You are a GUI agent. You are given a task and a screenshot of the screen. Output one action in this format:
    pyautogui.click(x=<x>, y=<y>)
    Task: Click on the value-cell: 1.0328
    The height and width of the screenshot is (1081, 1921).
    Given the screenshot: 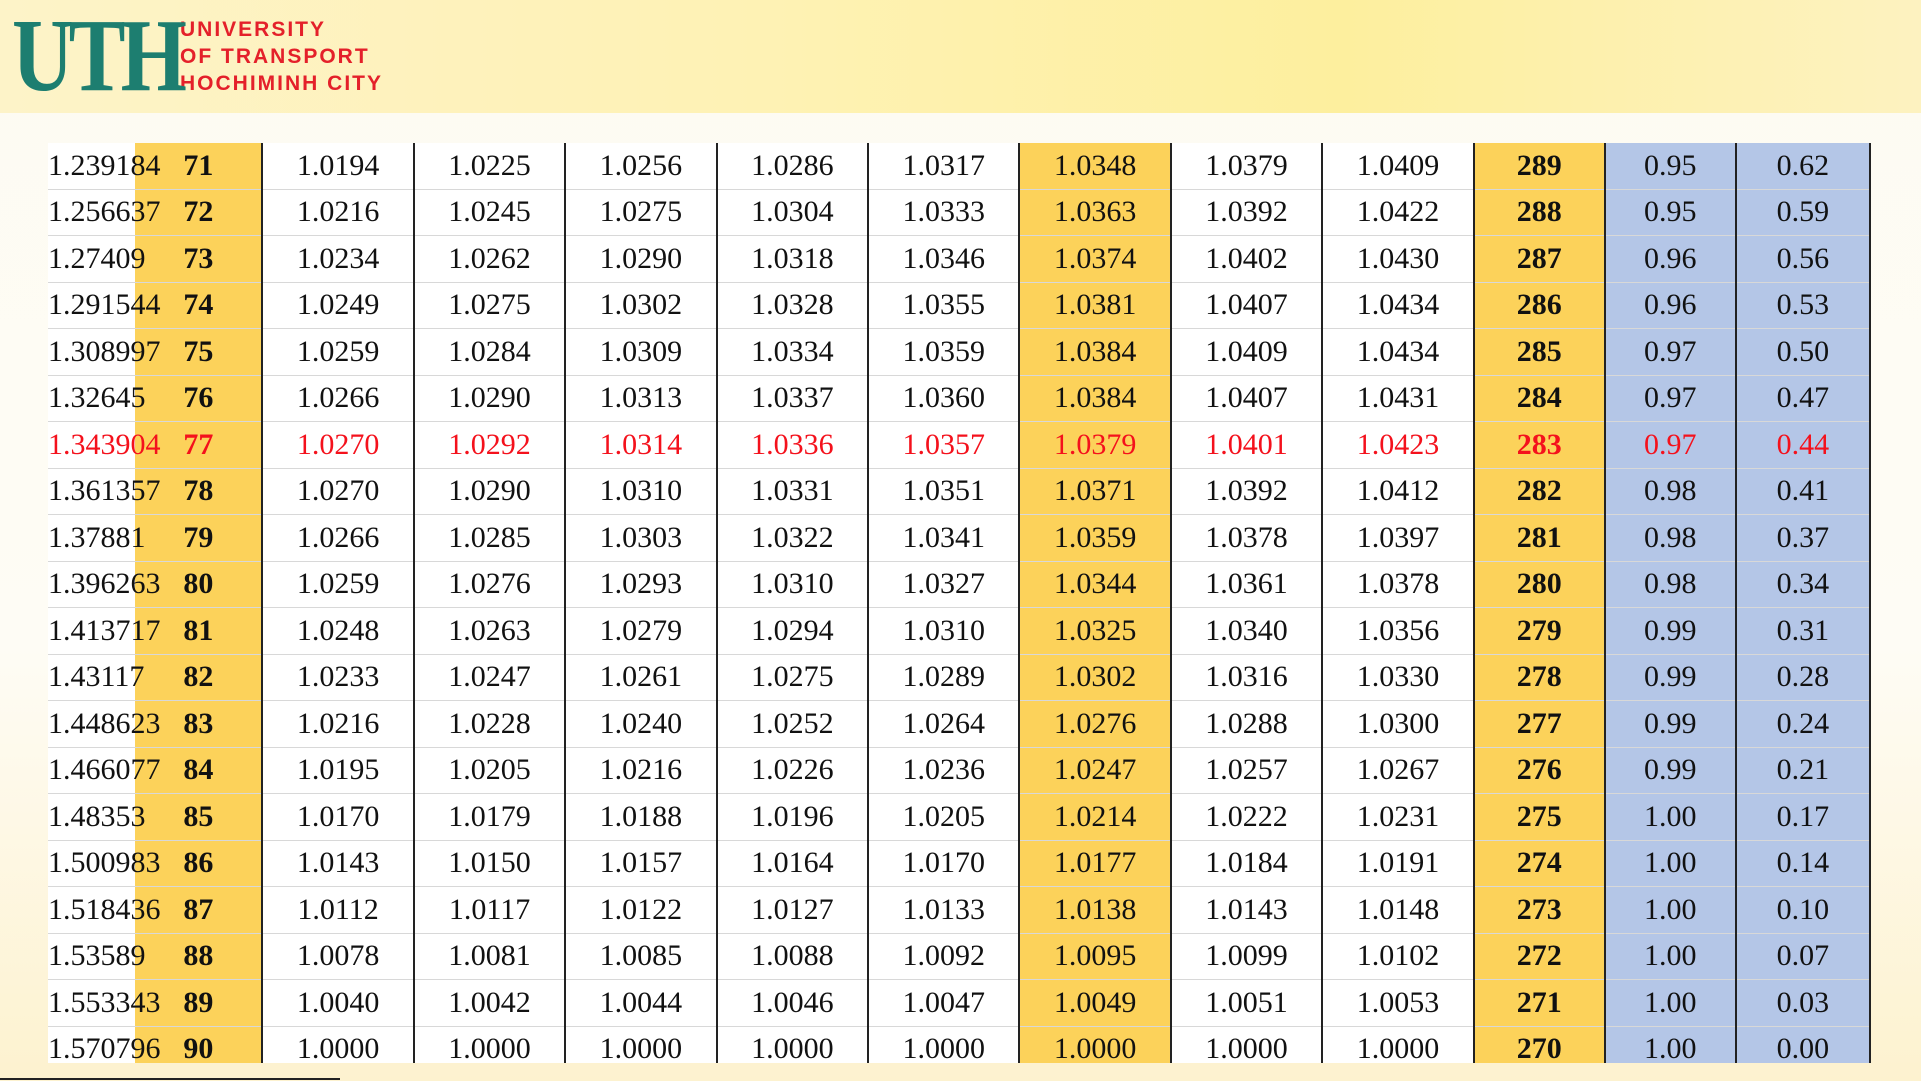 What is the action you would take?
    pyautogui.click(x=793, y=305)
    